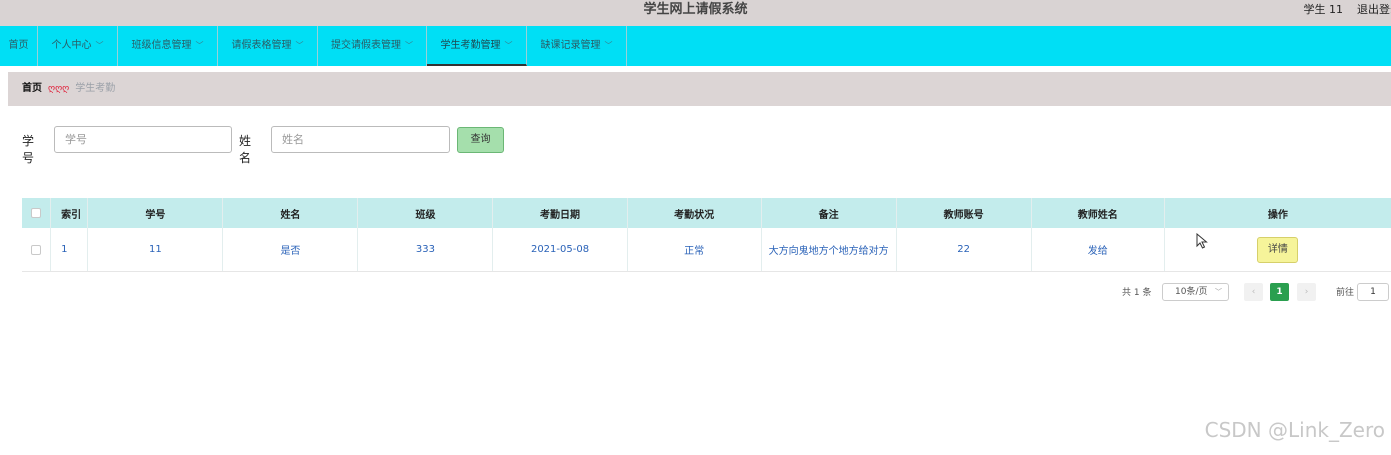 The width and height of the screenshot is (1391, 455). Describe the element at coordinates (829, 213) in the screenshot. I see `header-remark: 备注` at that location.